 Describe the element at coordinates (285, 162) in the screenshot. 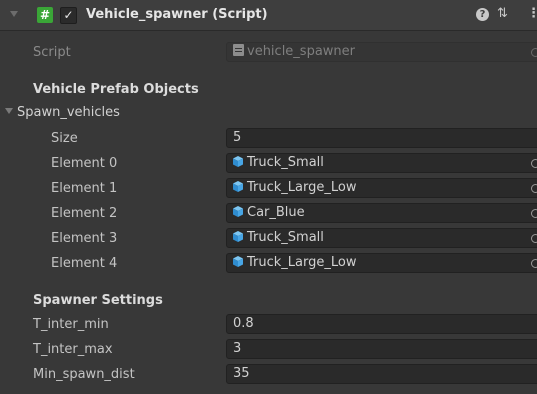

I see `element-0-value: Truck_Small` at that location.